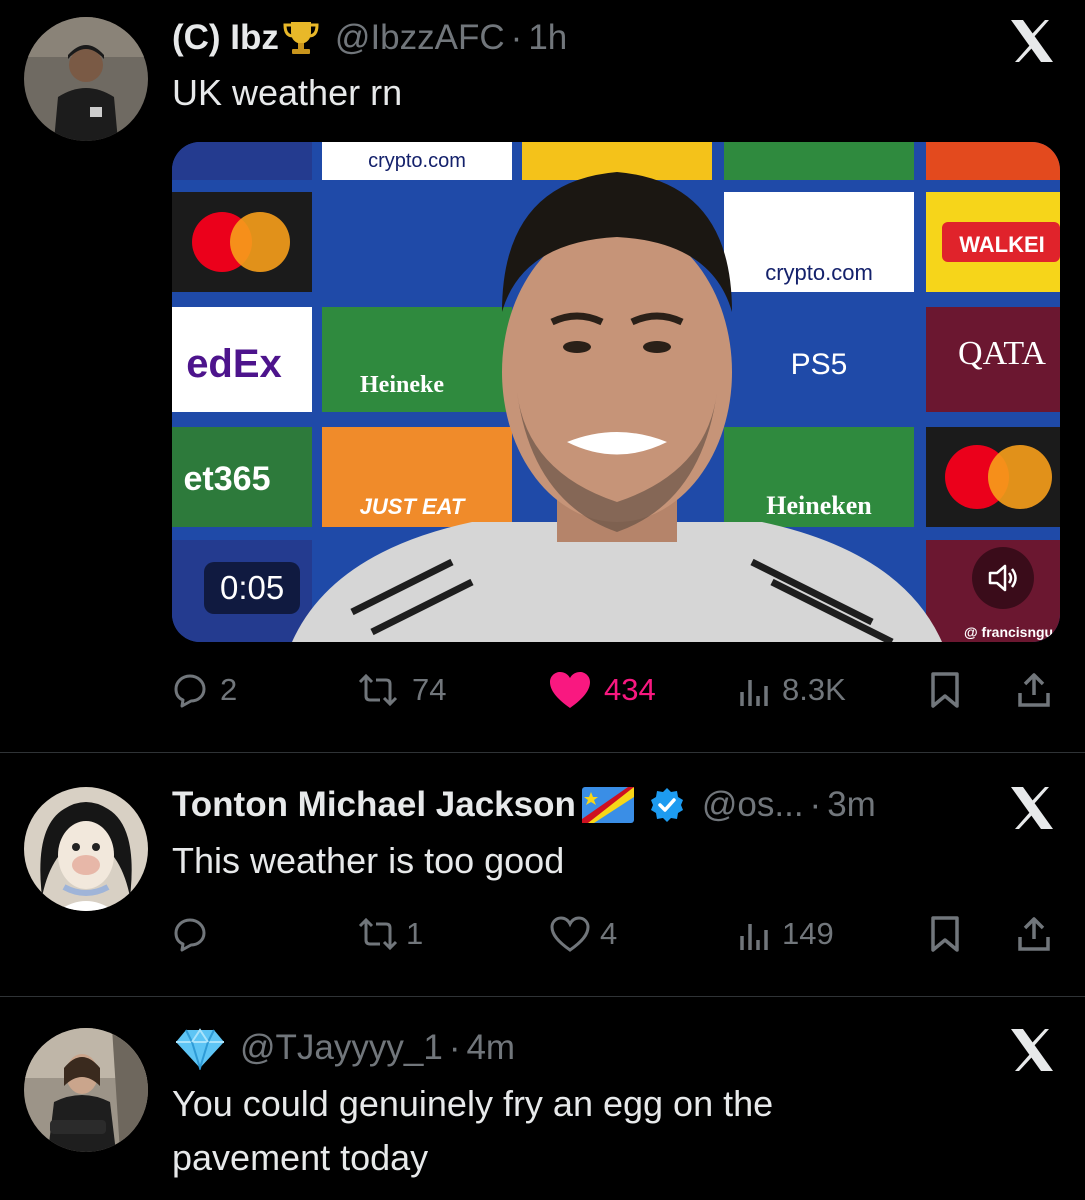 The image size is (1085, 1200). I want to click on handle: @TJayyyy_1, so click(341, 1048).